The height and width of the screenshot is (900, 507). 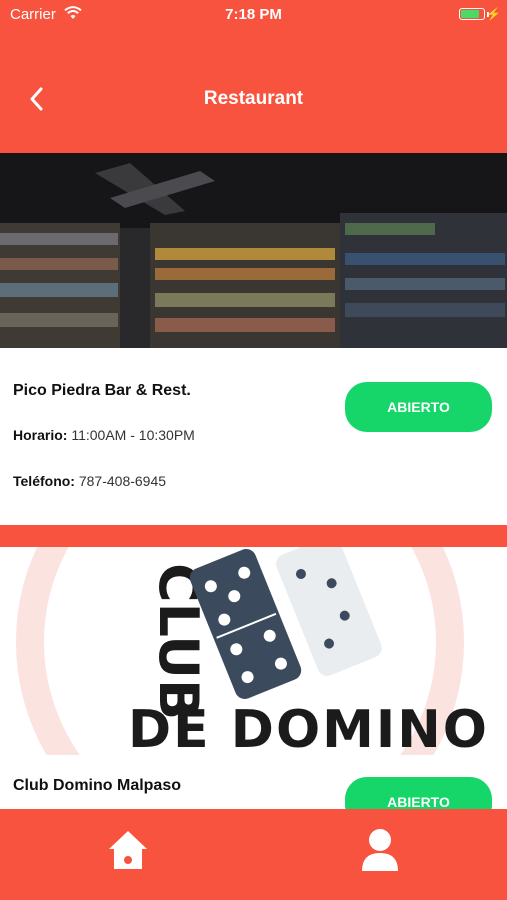 I want to click on battery-icon, so click(x=472, y=14).